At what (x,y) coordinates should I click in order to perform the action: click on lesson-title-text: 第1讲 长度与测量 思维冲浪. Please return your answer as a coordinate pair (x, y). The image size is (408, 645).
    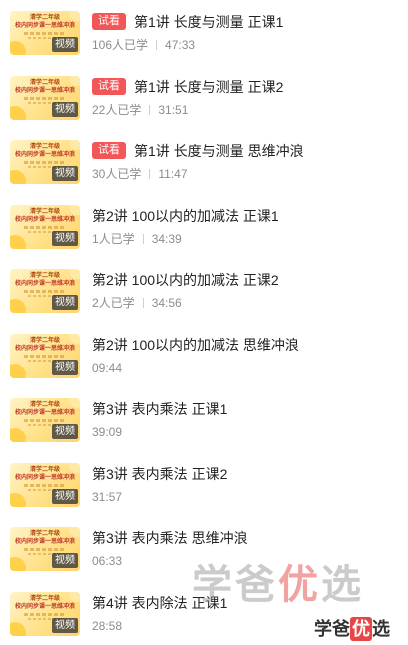
    Looking at the image, I should click on (219, 151).